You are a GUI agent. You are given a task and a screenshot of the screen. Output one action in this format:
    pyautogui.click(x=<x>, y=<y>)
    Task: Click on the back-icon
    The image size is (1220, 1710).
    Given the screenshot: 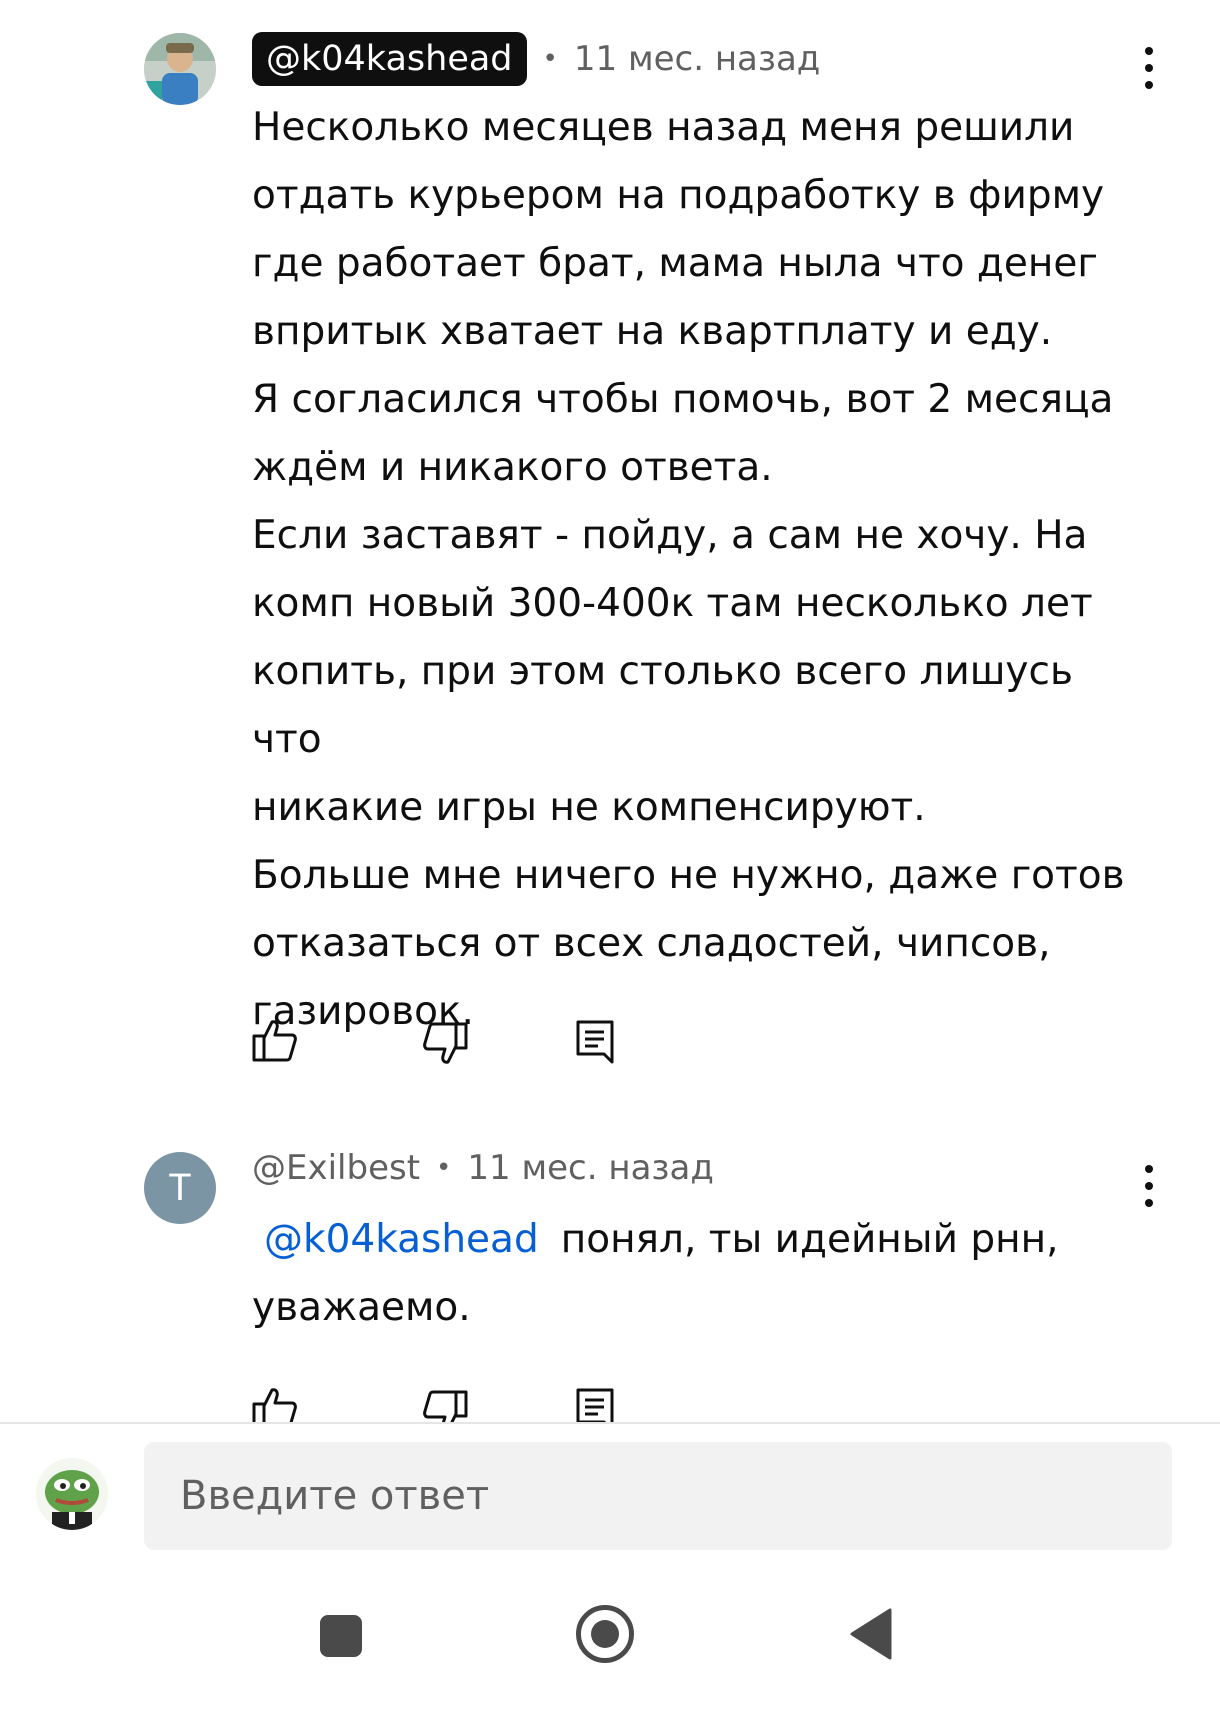 What is the action you would take?
    pyautogui.click(x=871, y=1634)
    